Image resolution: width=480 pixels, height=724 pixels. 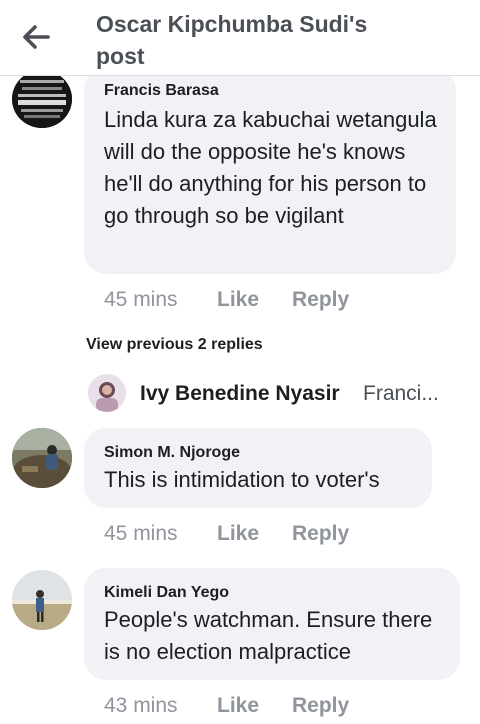 What do you see at coordinates (161, 91) in the screenshot?
I see `comment-author: Francis Barasa` at bounding box center [161, 91].